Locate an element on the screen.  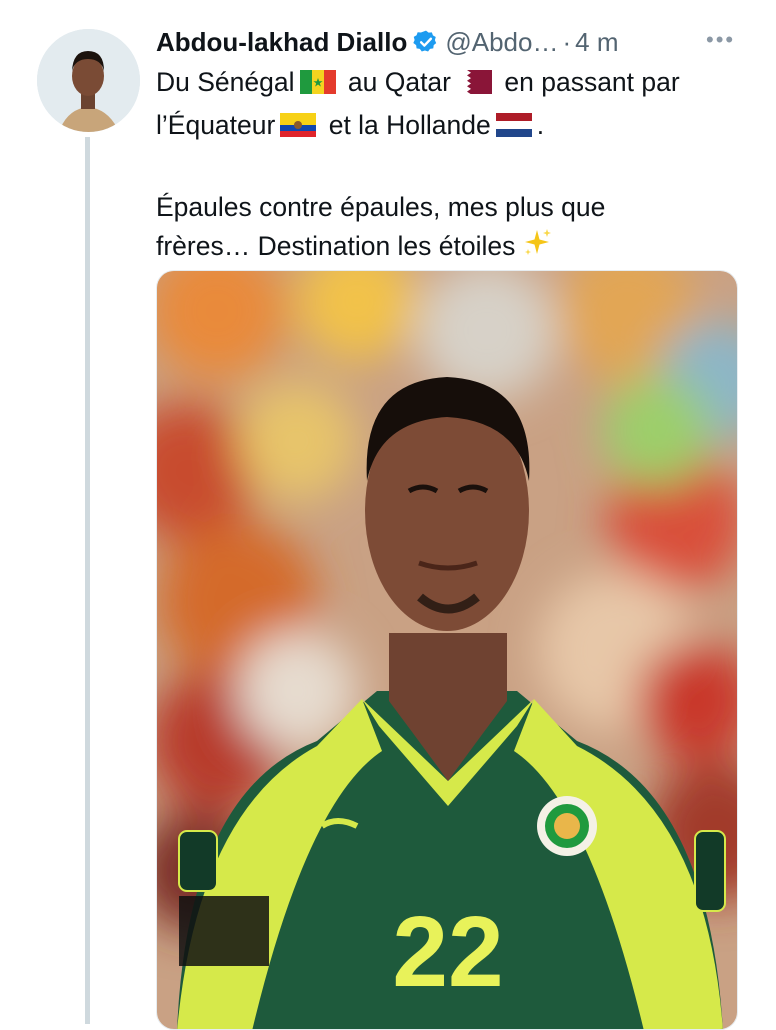
text-segment: . is located at coordinates (540, 124).